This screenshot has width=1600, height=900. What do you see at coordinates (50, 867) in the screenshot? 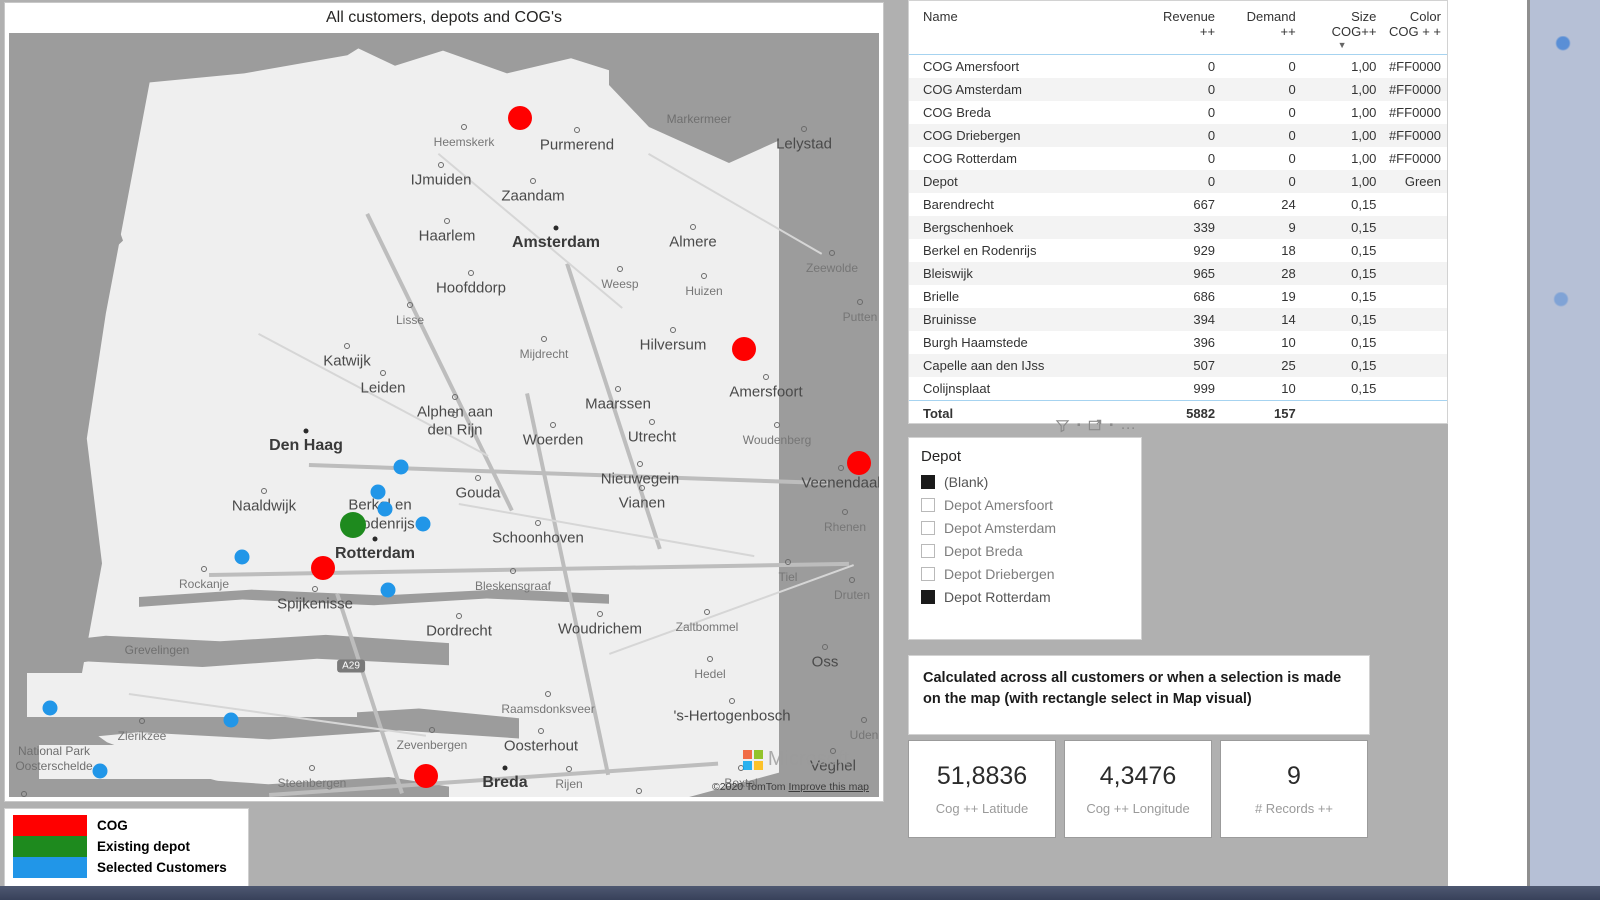
I see `legend-swatch` at bounding box center [50, 867].